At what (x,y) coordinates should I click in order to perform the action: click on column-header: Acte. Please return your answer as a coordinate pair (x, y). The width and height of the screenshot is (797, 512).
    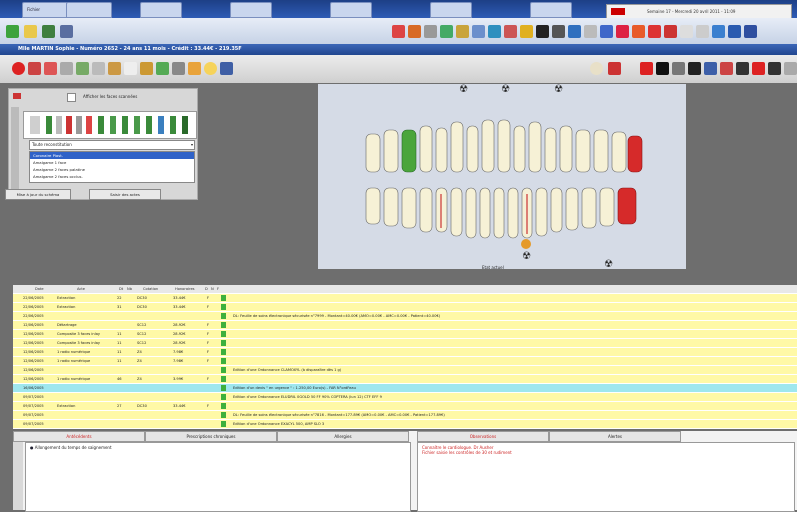
    Looking at the image, I should click on (81, 289).